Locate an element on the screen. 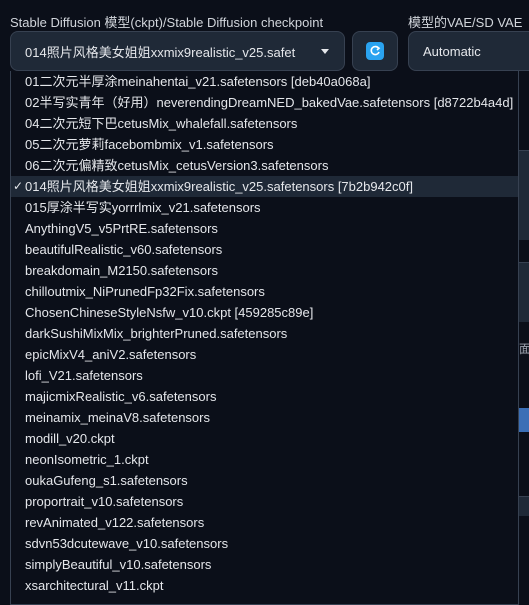 The width and height of the screenshot is (529, 605). dropdown-option: revAnimated_v122.safetensors is located at coordinates (264, 522).